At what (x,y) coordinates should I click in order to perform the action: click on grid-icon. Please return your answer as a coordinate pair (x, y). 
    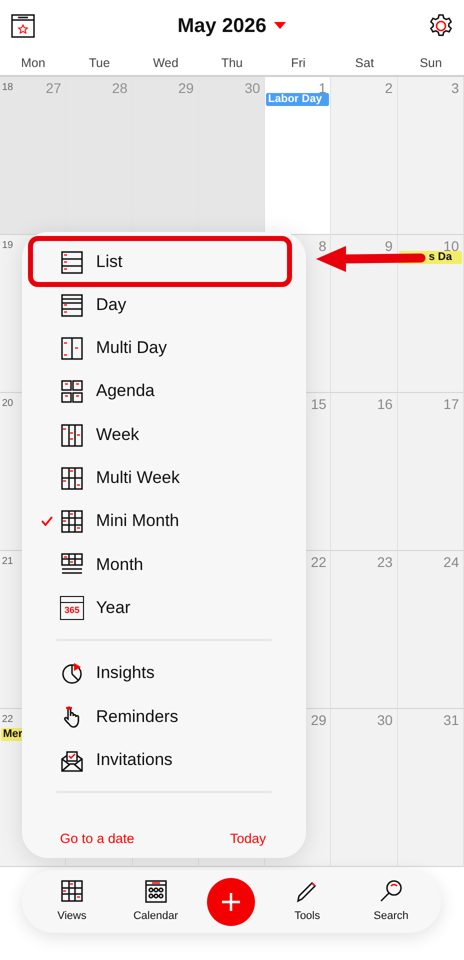
    Looking at the image, I should click on (72, 891).